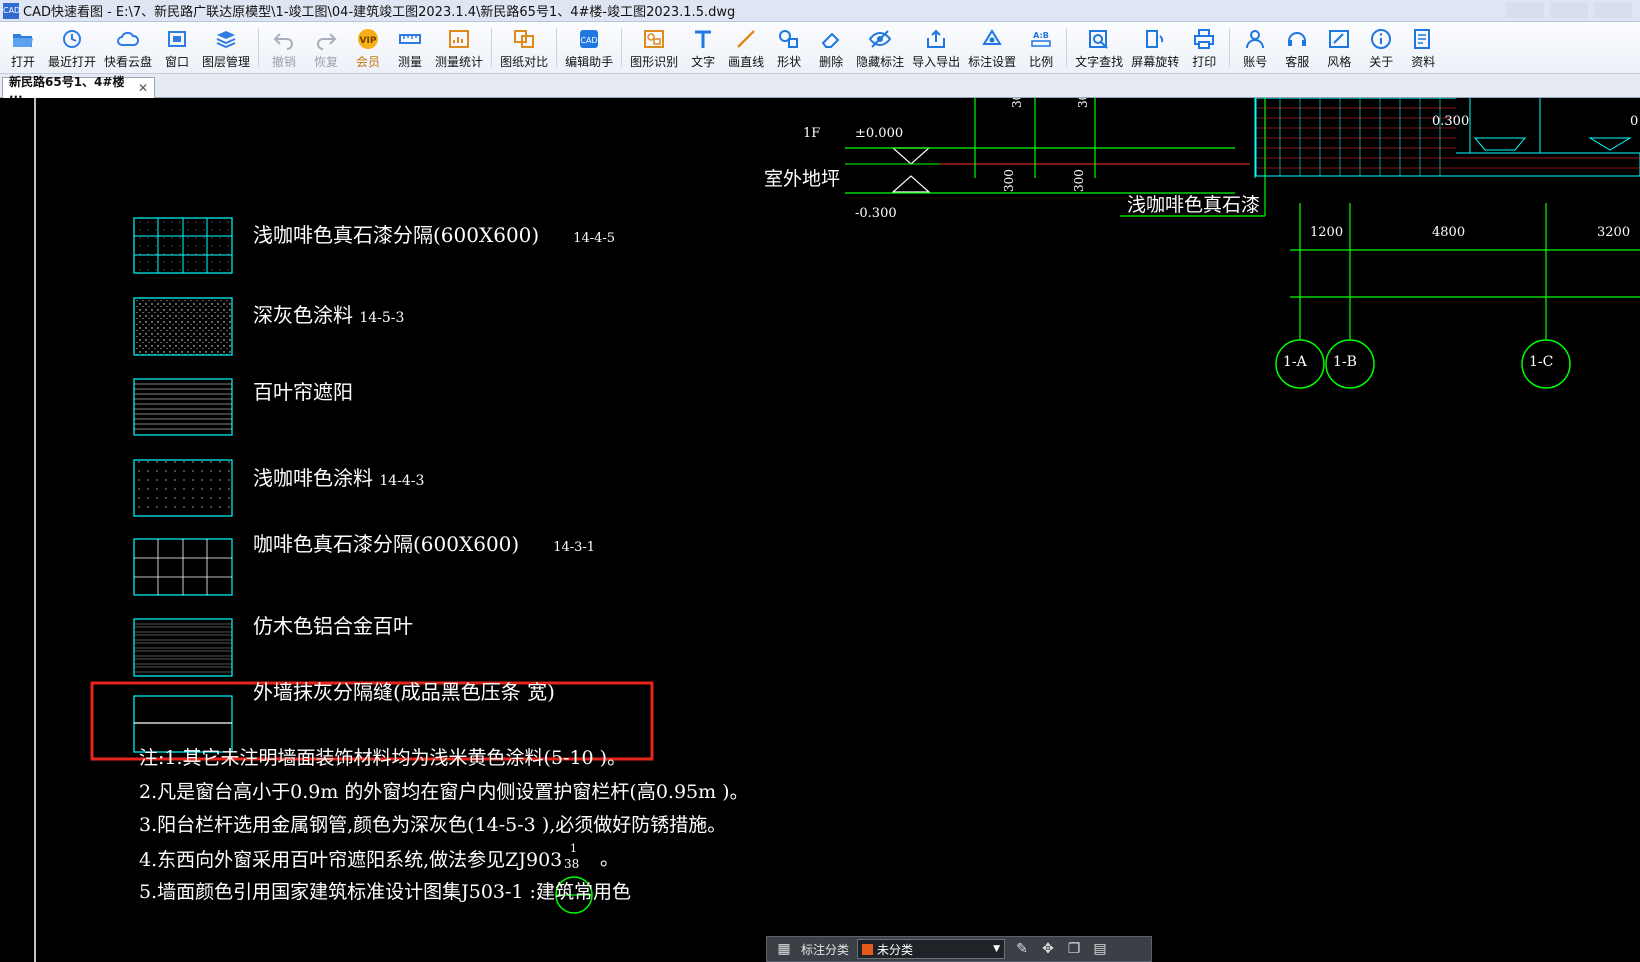  What do you see at coordinates (1255, 39) in the screenshot?
I see `user-icon` at bounding box center [1255, 39].